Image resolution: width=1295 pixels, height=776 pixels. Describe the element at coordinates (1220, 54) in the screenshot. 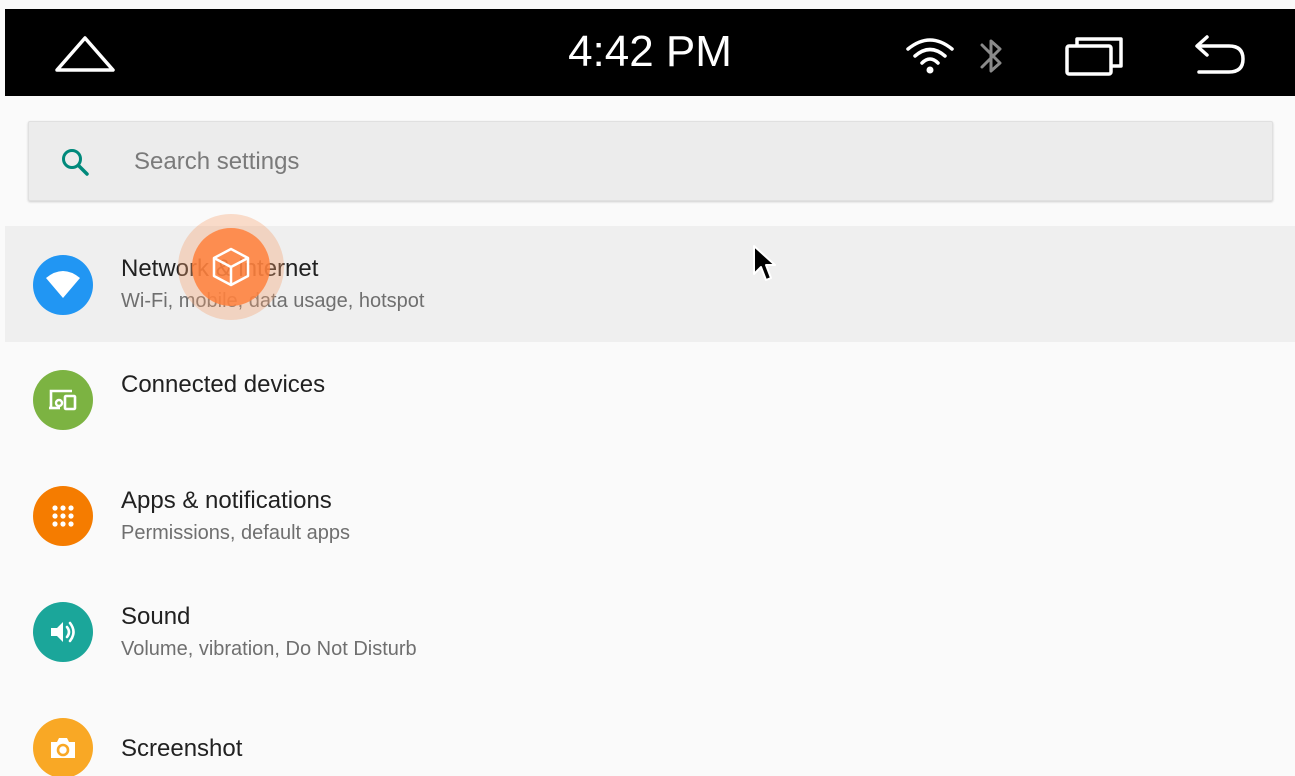

I see `back-icon` at that location.